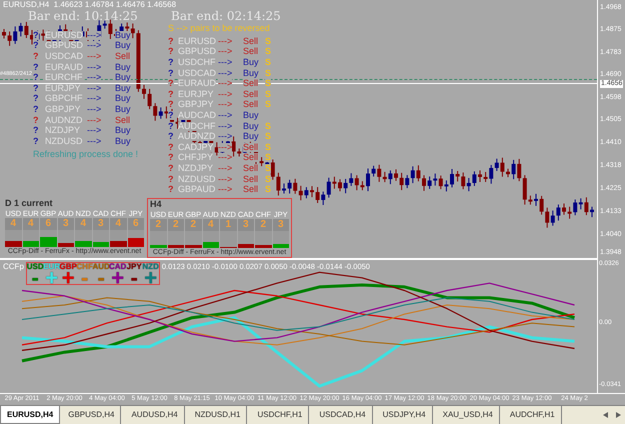 The height and width of the screenshot is (424, 625). I want to click on pair-name: EURCHF, so click(63, 77).